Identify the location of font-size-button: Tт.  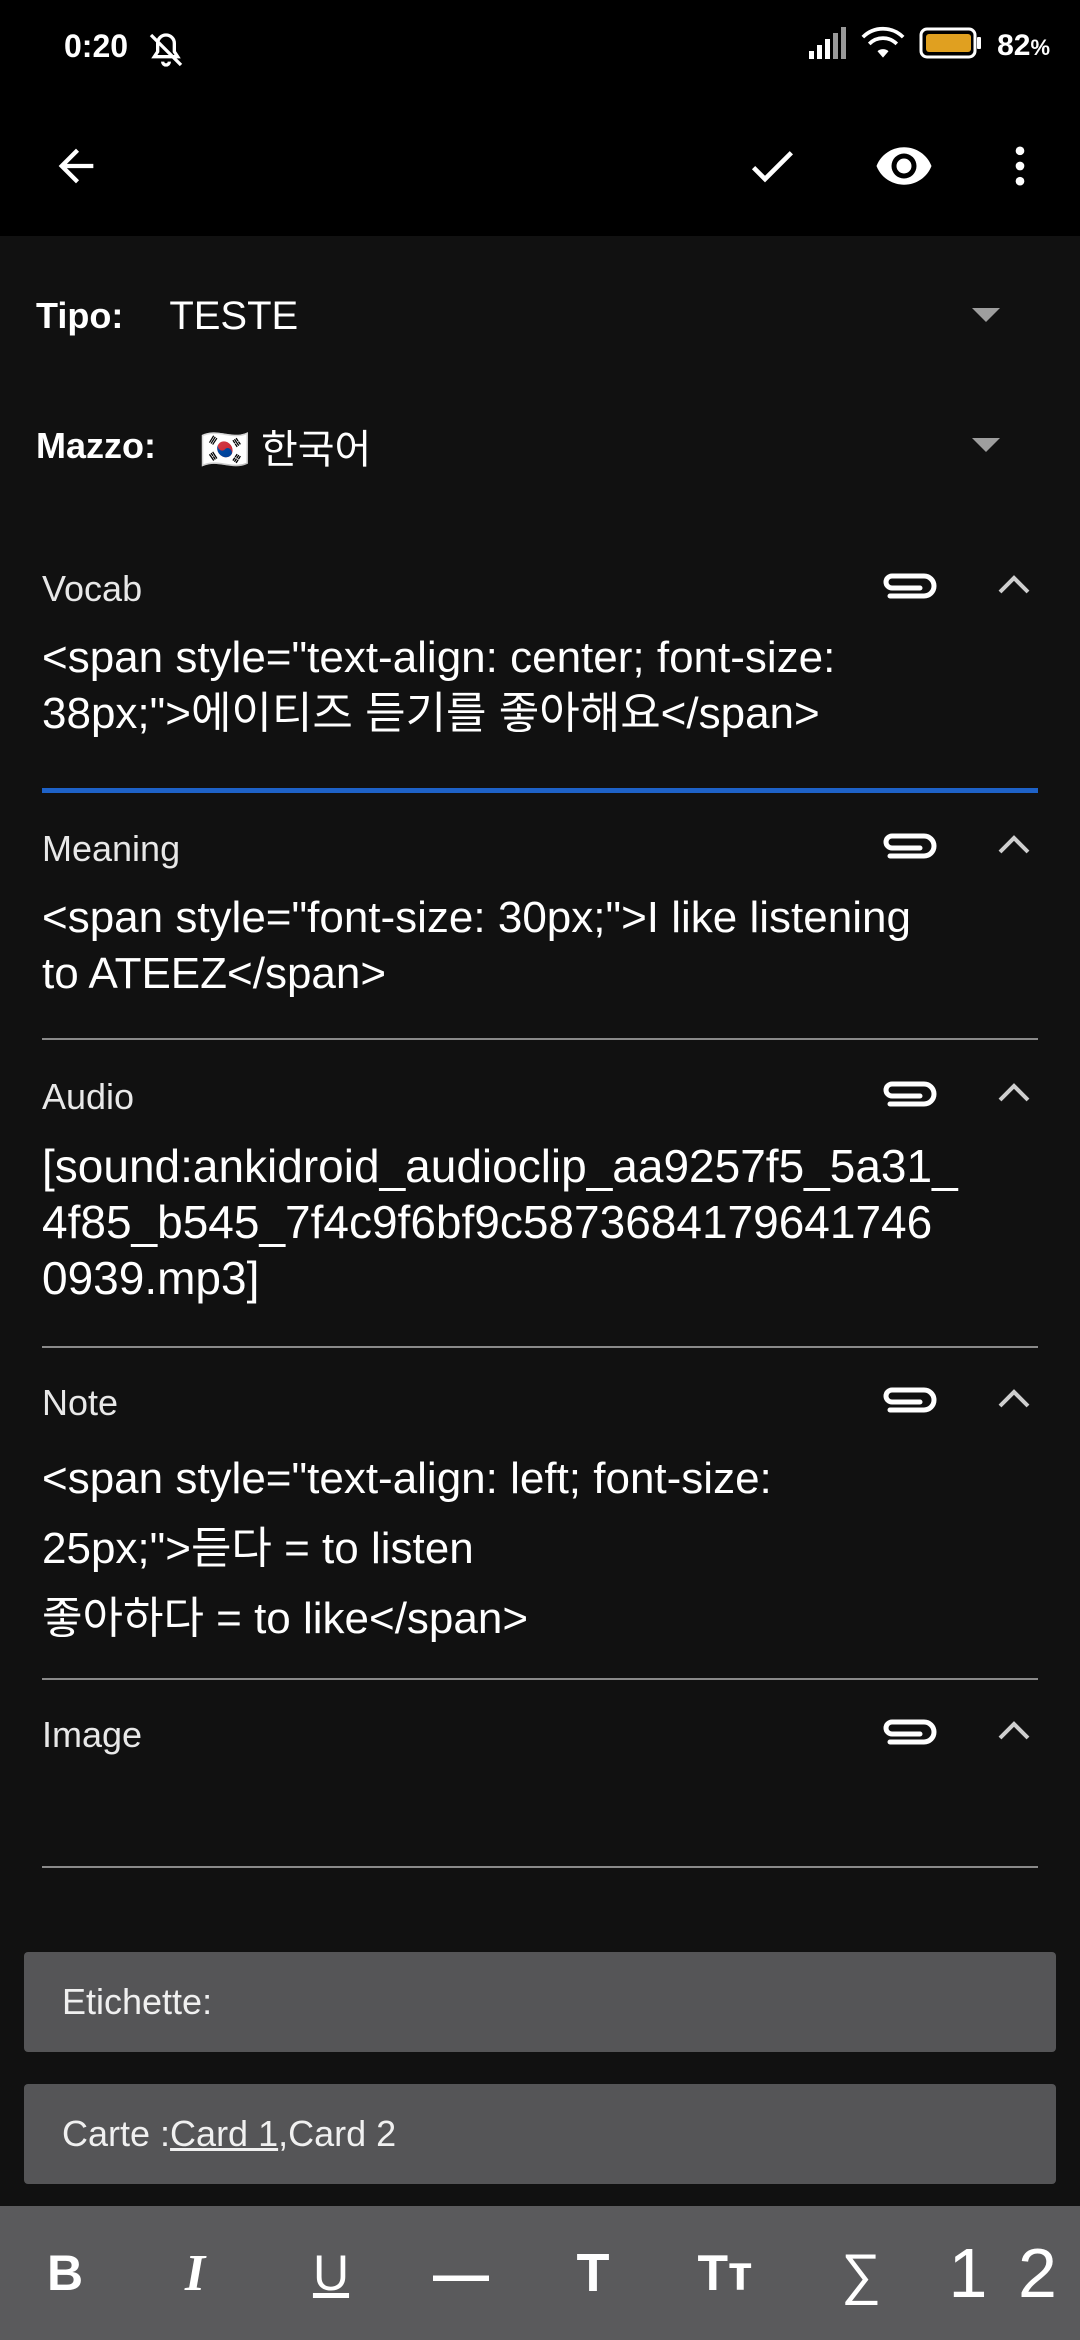
(725, 2273).